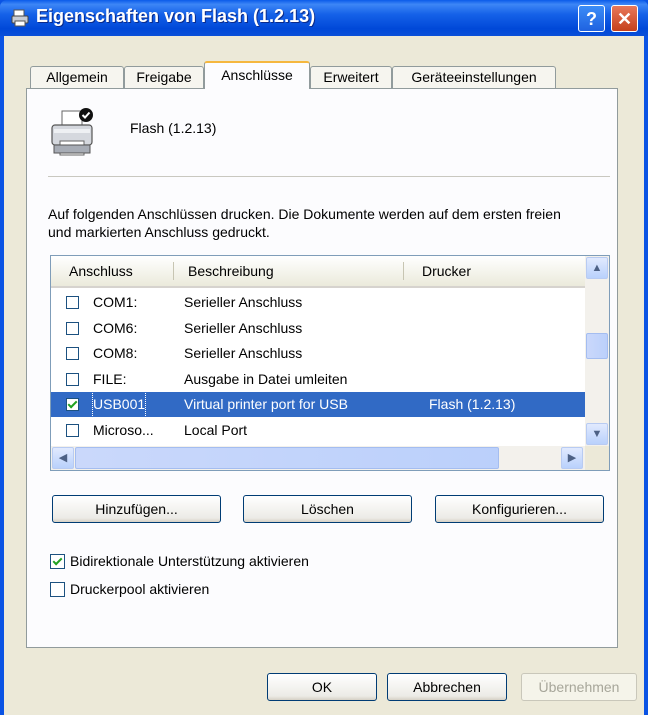  What do you see at coordinates (579, 687) in the screenshot?
I see `apply-button: Übernehmen` at bounding box center [579, 687].